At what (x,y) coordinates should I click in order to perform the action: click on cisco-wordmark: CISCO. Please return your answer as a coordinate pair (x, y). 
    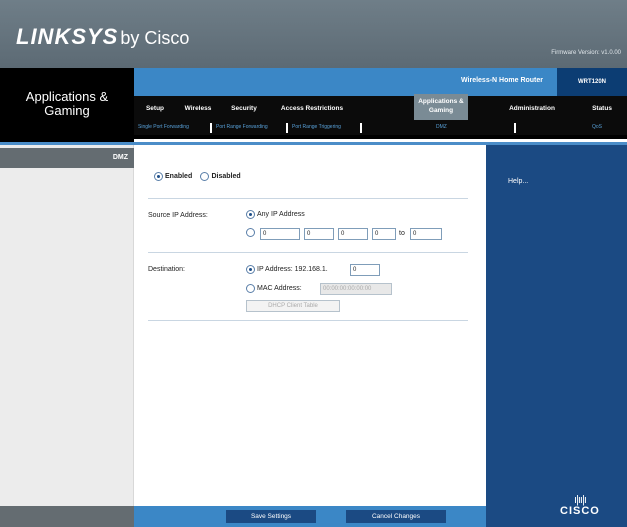
    Looking at the image, I should click on (580, 511).